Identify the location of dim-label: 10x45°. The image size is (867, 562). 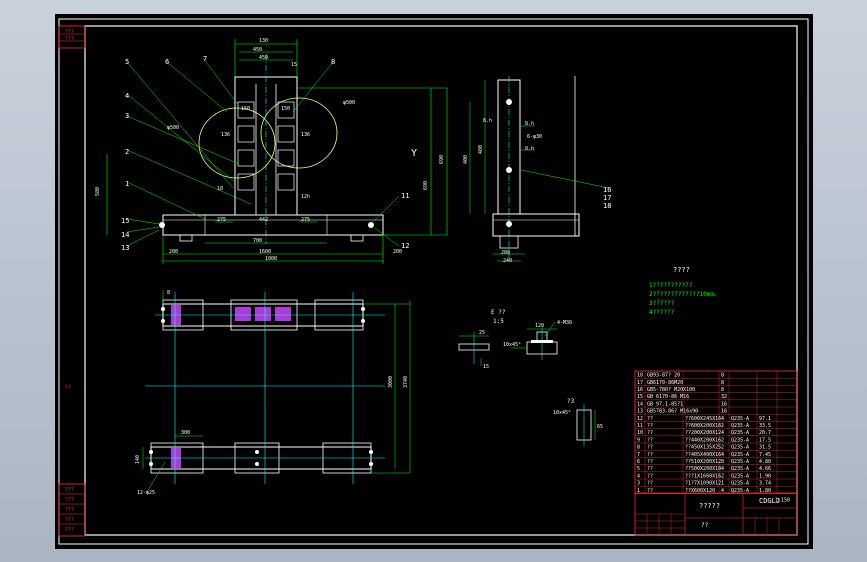
(562, 413).